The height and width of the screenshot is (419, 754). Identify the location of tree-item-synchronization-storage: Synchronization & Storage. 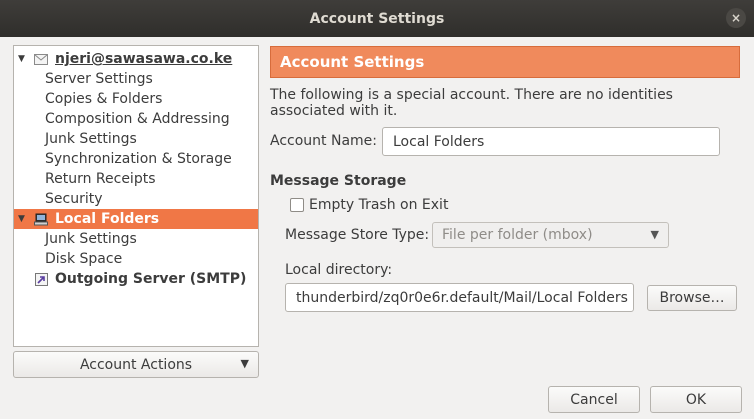
(136, 159).